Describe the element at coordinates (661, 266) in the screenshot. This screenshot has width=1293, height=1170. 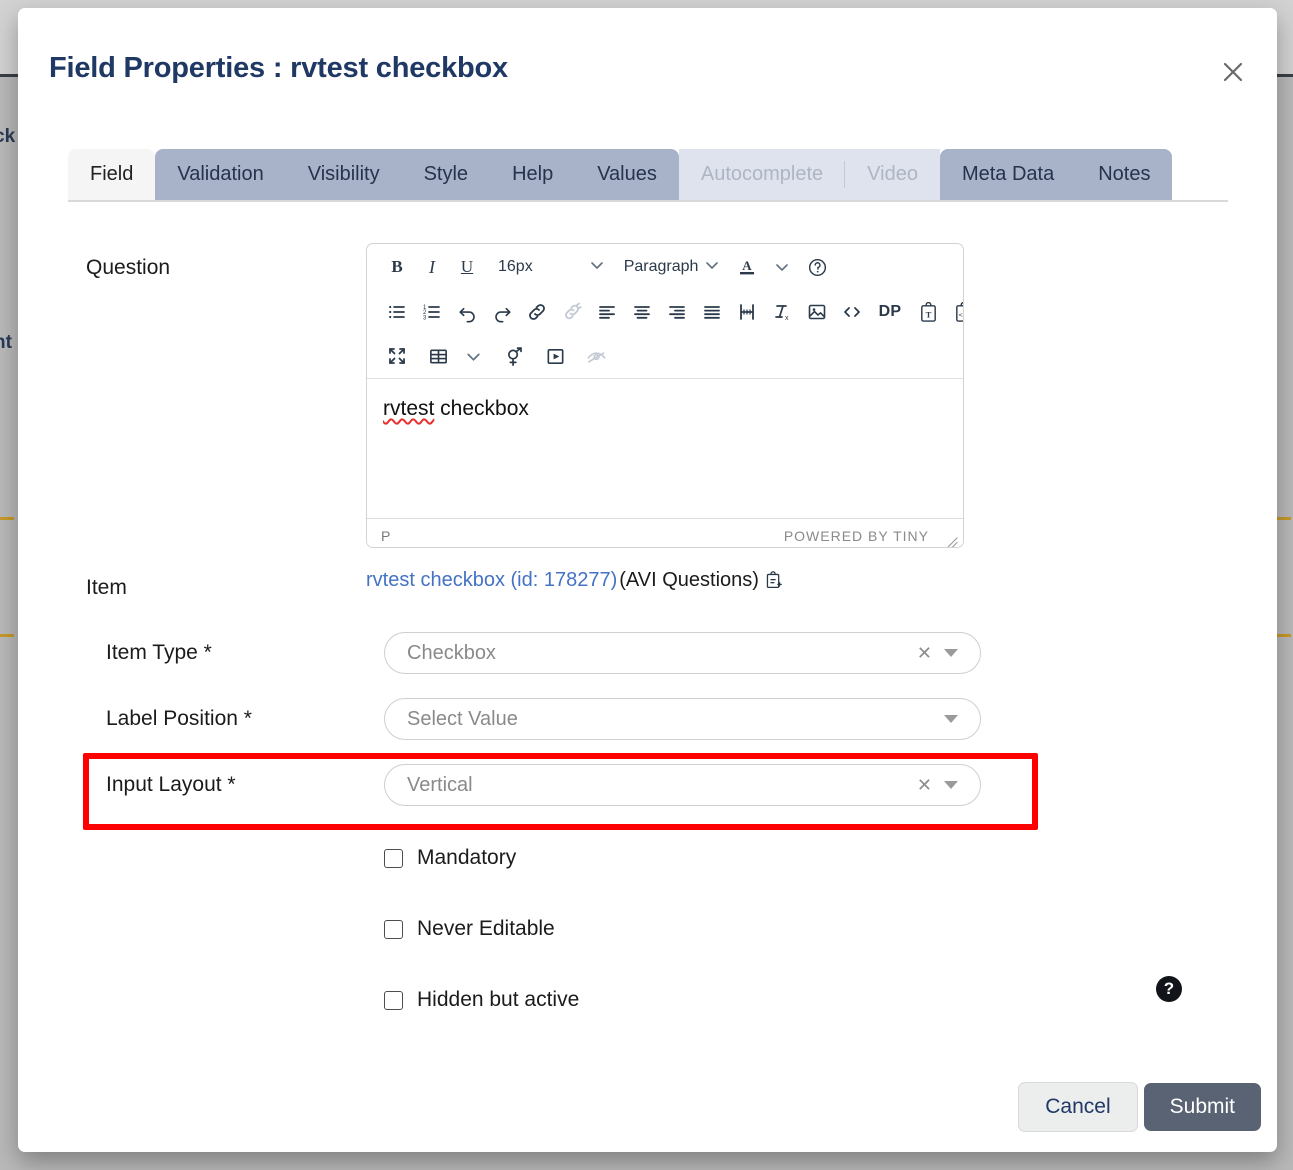
I see `block-format-value: Paragraph` at that location.